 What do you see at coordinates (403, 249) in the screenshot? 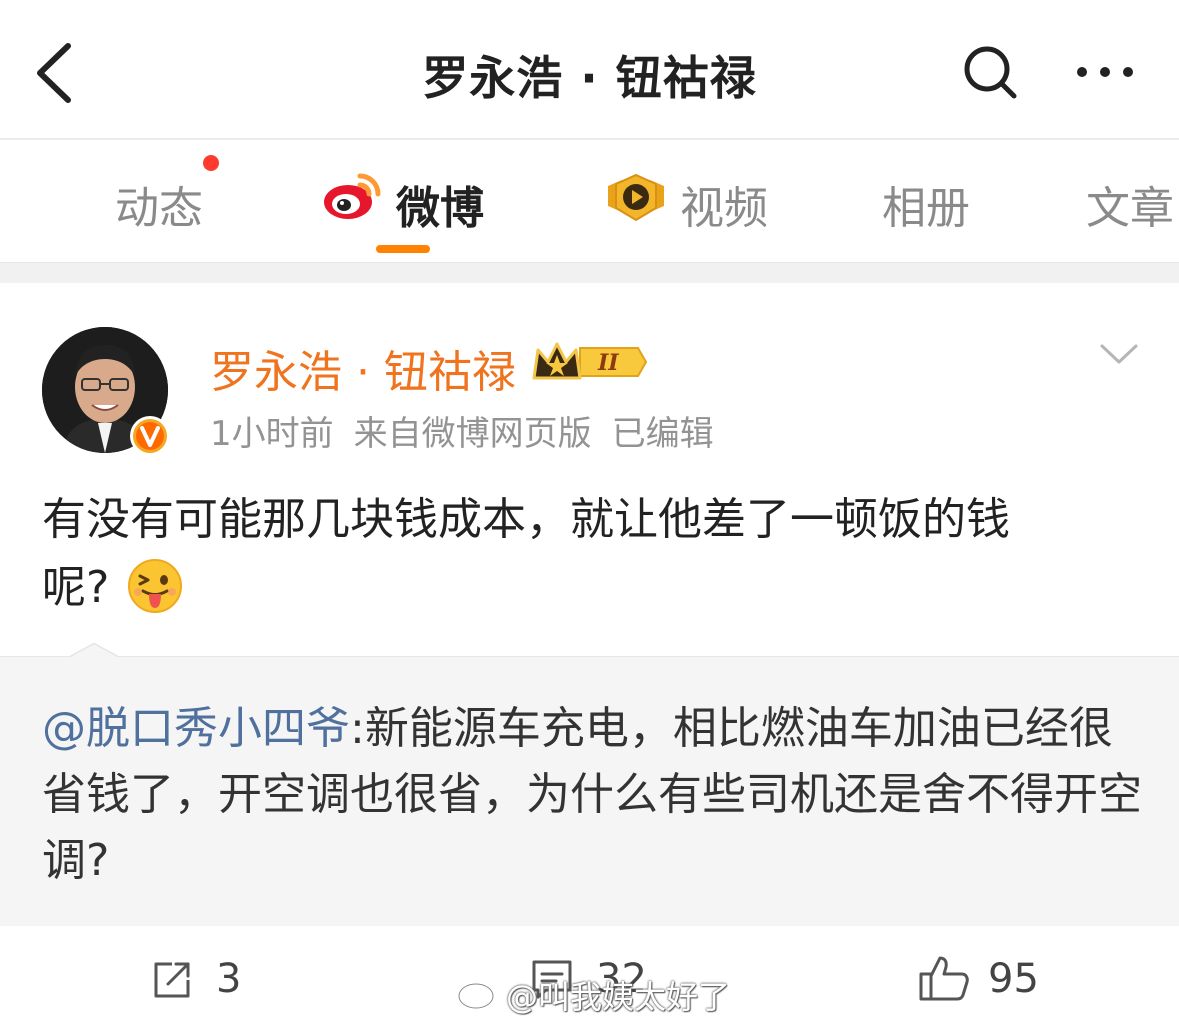
I see `active-tab-indicator` at bounding box center [403, 249].